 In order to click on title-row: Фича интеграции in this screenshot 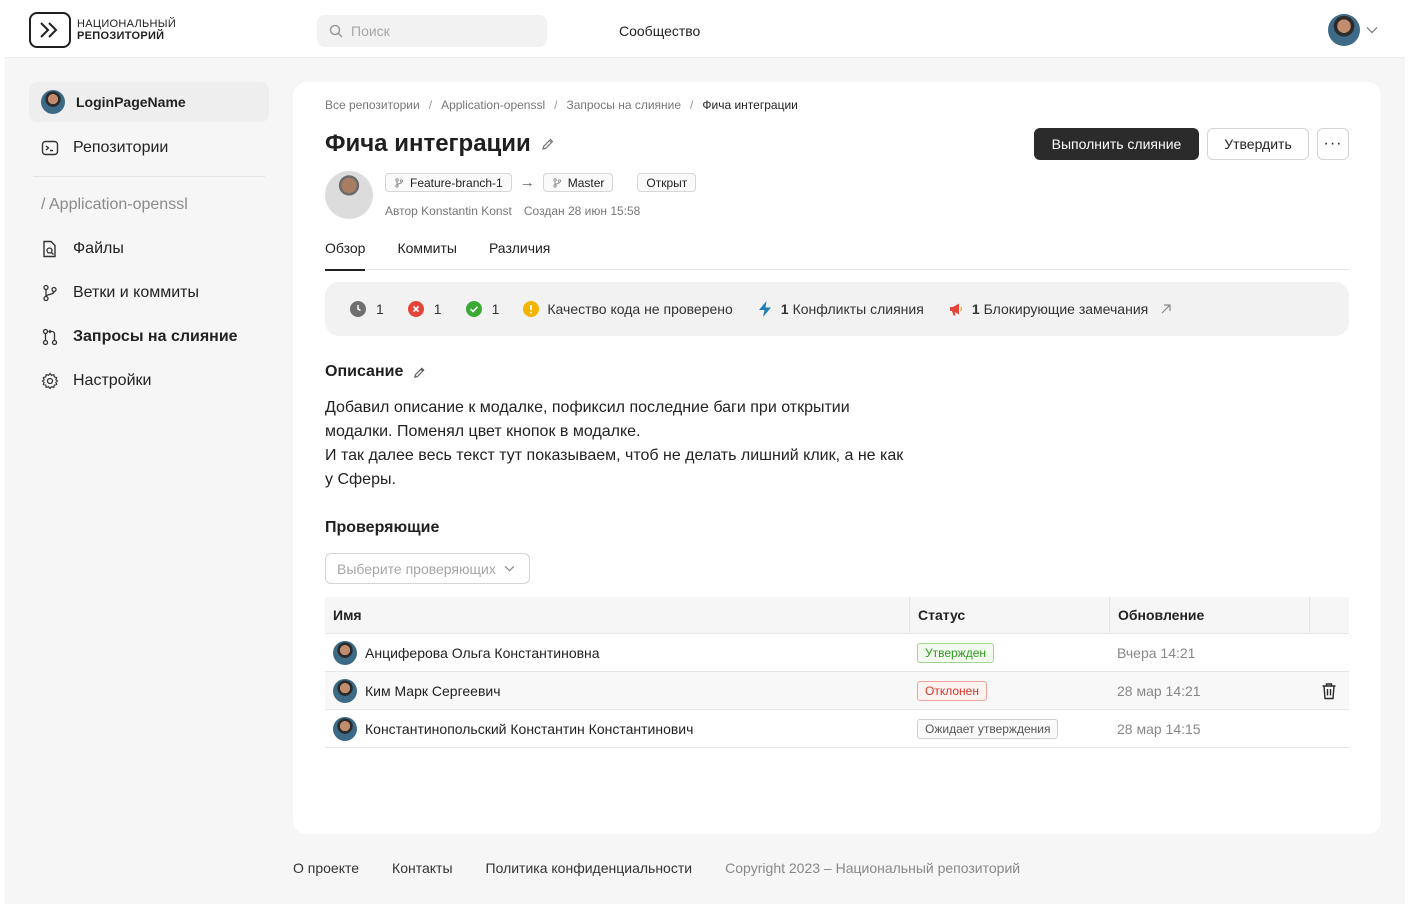, I will do `click(440, 144)`.